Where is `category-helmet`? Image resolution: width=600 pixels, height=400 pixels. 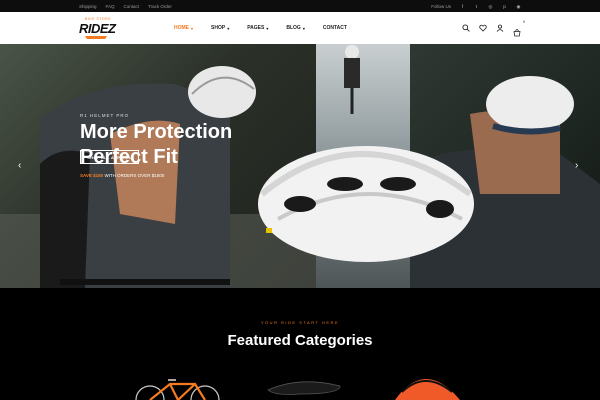
category-helmet is located at coordinates (427, 389).